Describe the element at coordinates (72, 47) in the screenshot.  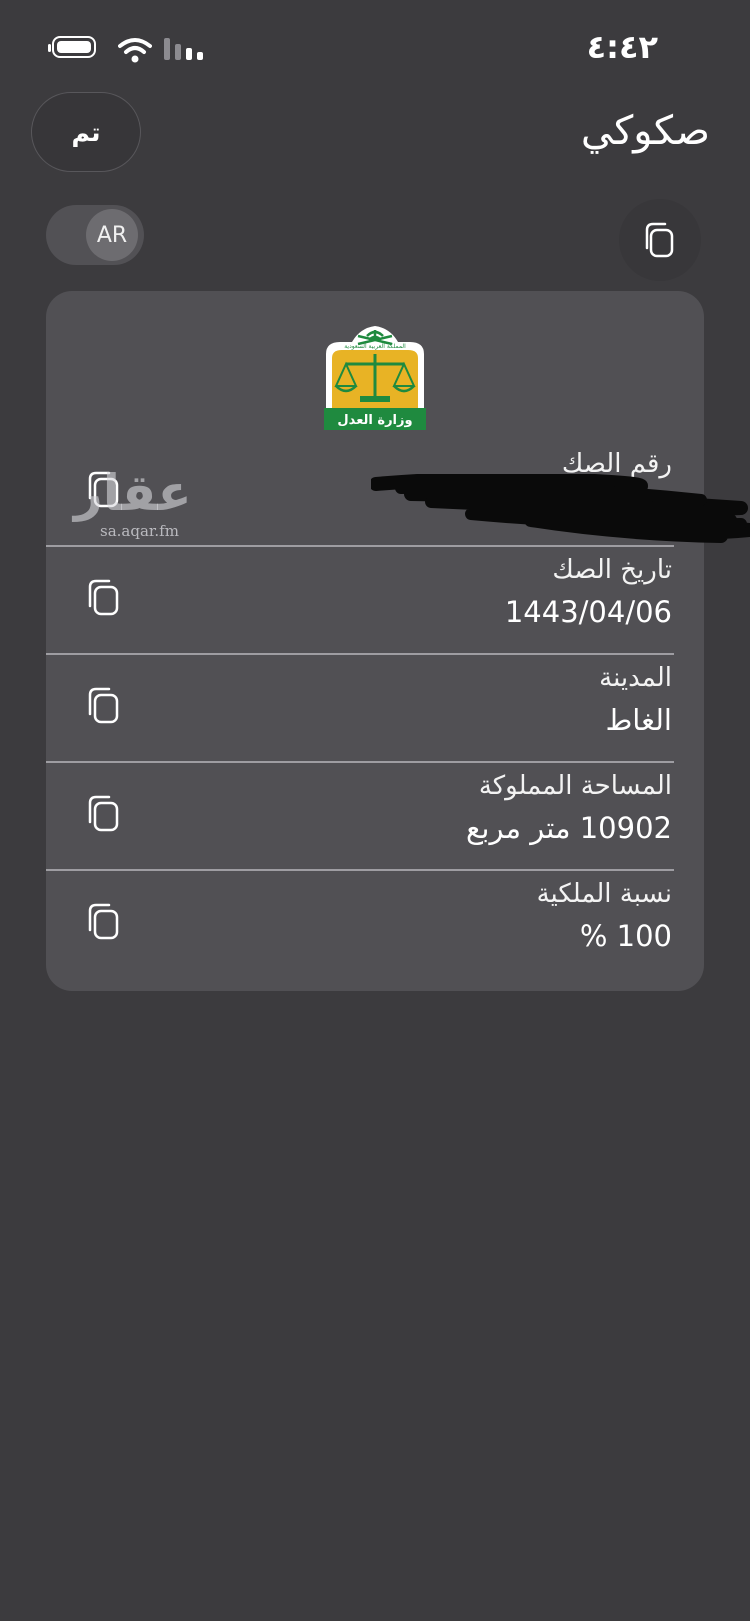
I see `battery-icon` at that location.